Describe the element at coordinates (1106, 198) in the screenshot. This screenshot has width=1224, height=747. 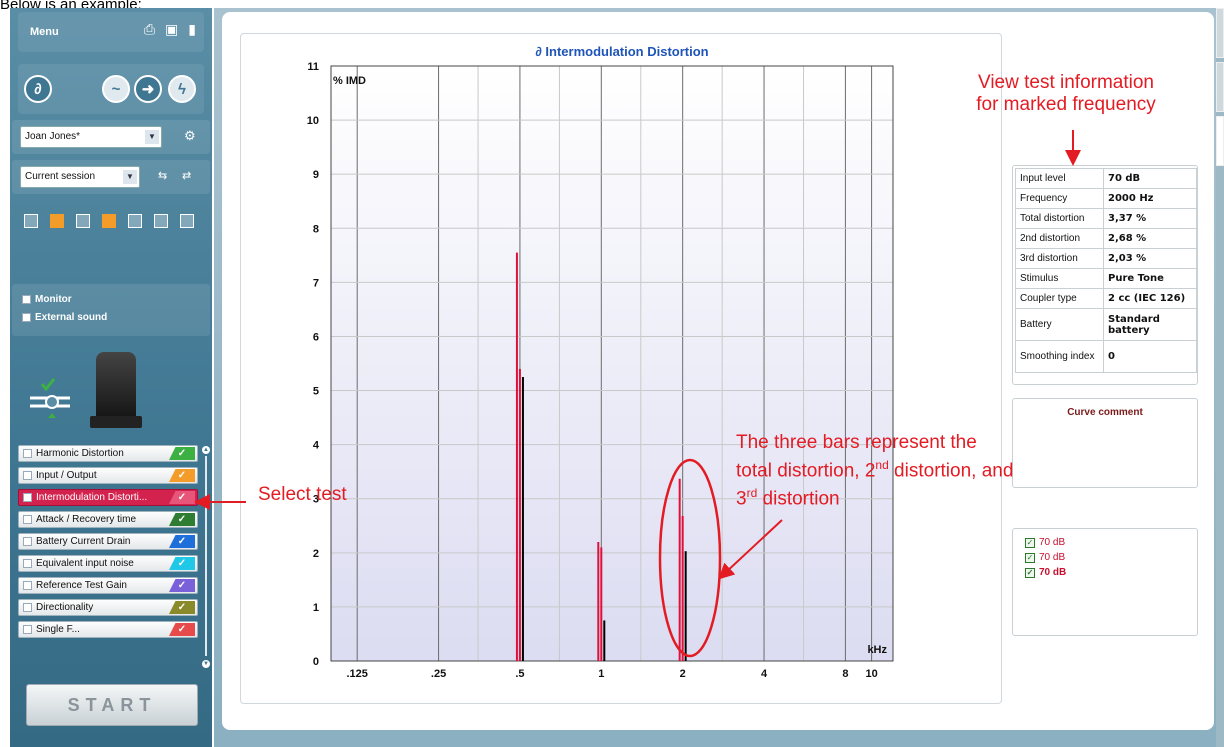
I see `info-row: Frequency 2000 Hz` at that location.